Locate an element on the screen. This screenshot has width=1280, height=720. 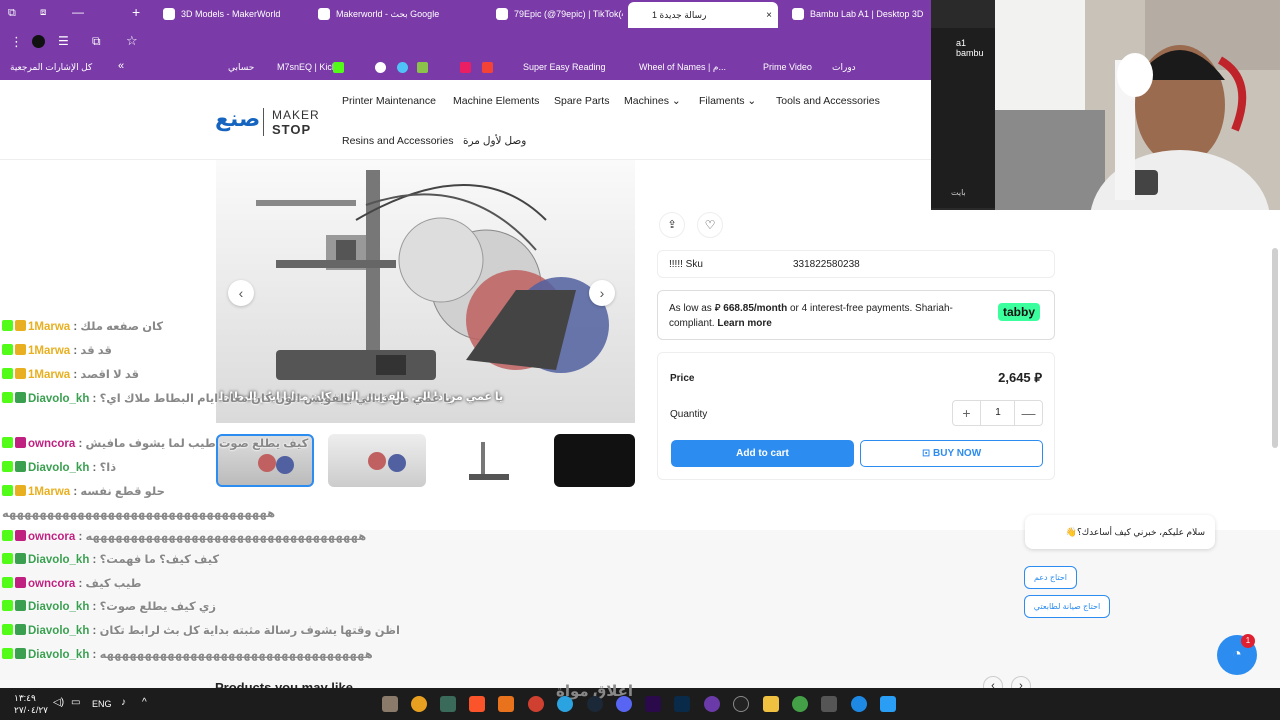
extension-icon is located at coordinates (38, 41).